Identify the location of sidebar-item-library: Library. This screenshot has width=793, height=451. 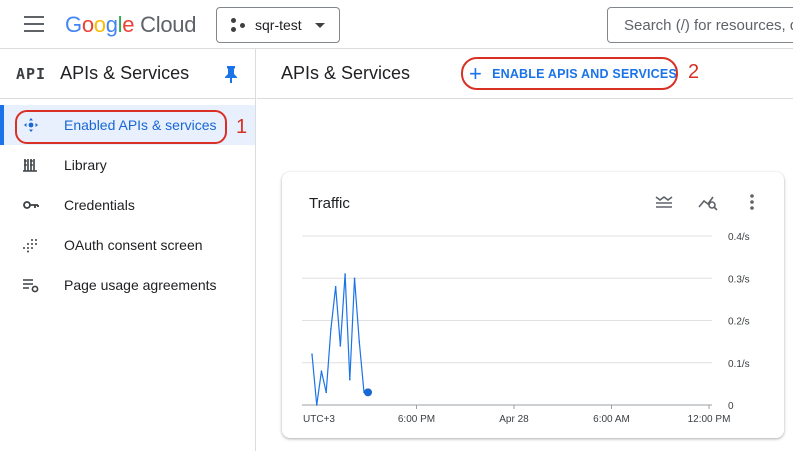
(127, 165).